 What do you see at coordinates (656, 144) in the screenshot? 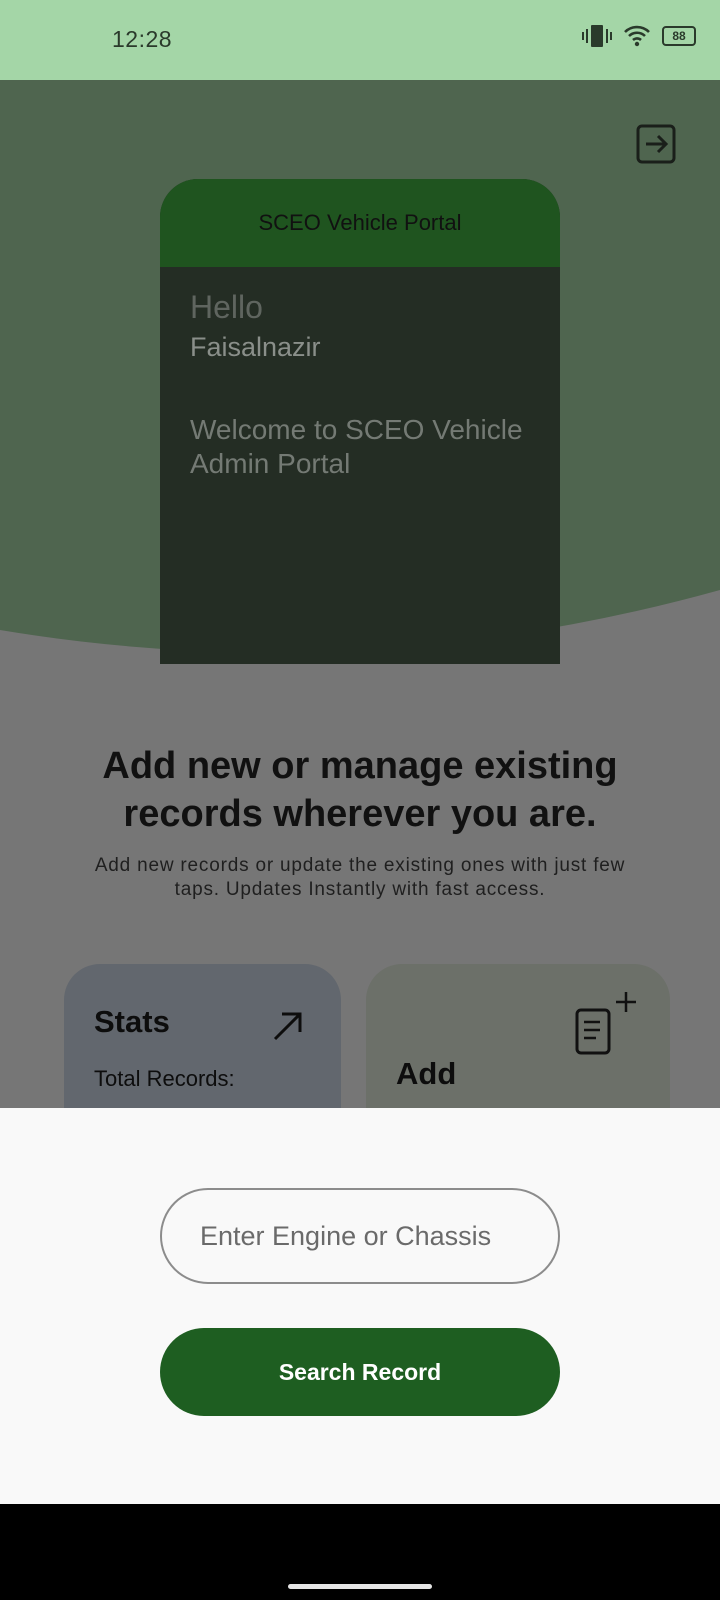
I see `logout-icon` at bounding box center [656, 144].